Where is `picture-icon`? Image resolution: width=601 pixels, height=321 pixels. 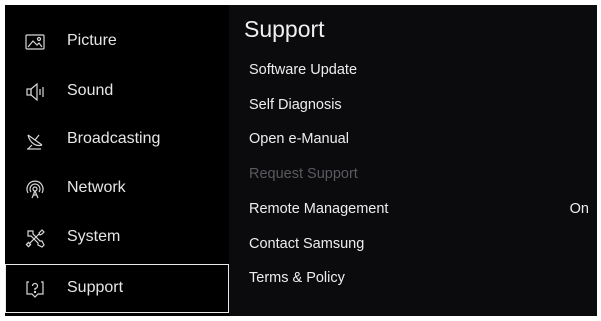 picture-icon is located at coordinates (35, 42).